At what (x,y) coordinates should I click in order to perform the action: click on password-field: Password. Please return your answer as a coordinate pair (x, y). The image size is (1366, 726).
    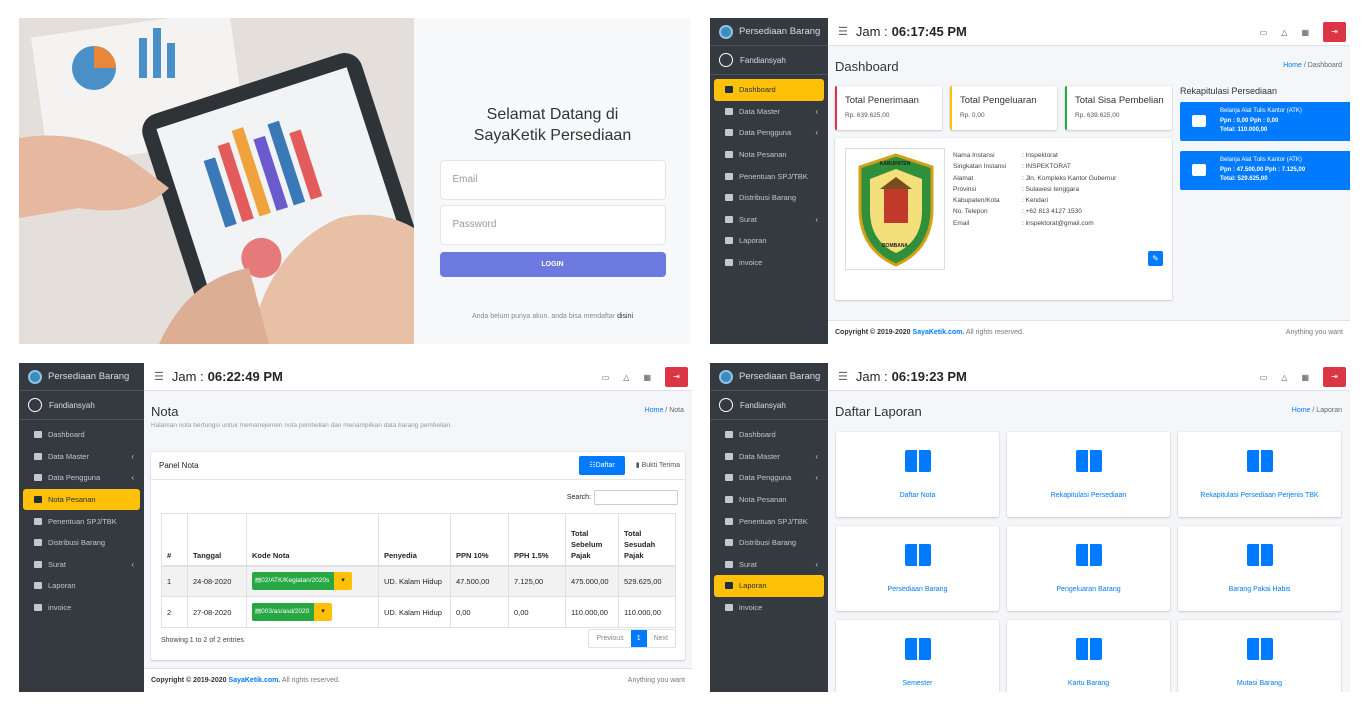
    Looking at the image, I should click on (552, 225).